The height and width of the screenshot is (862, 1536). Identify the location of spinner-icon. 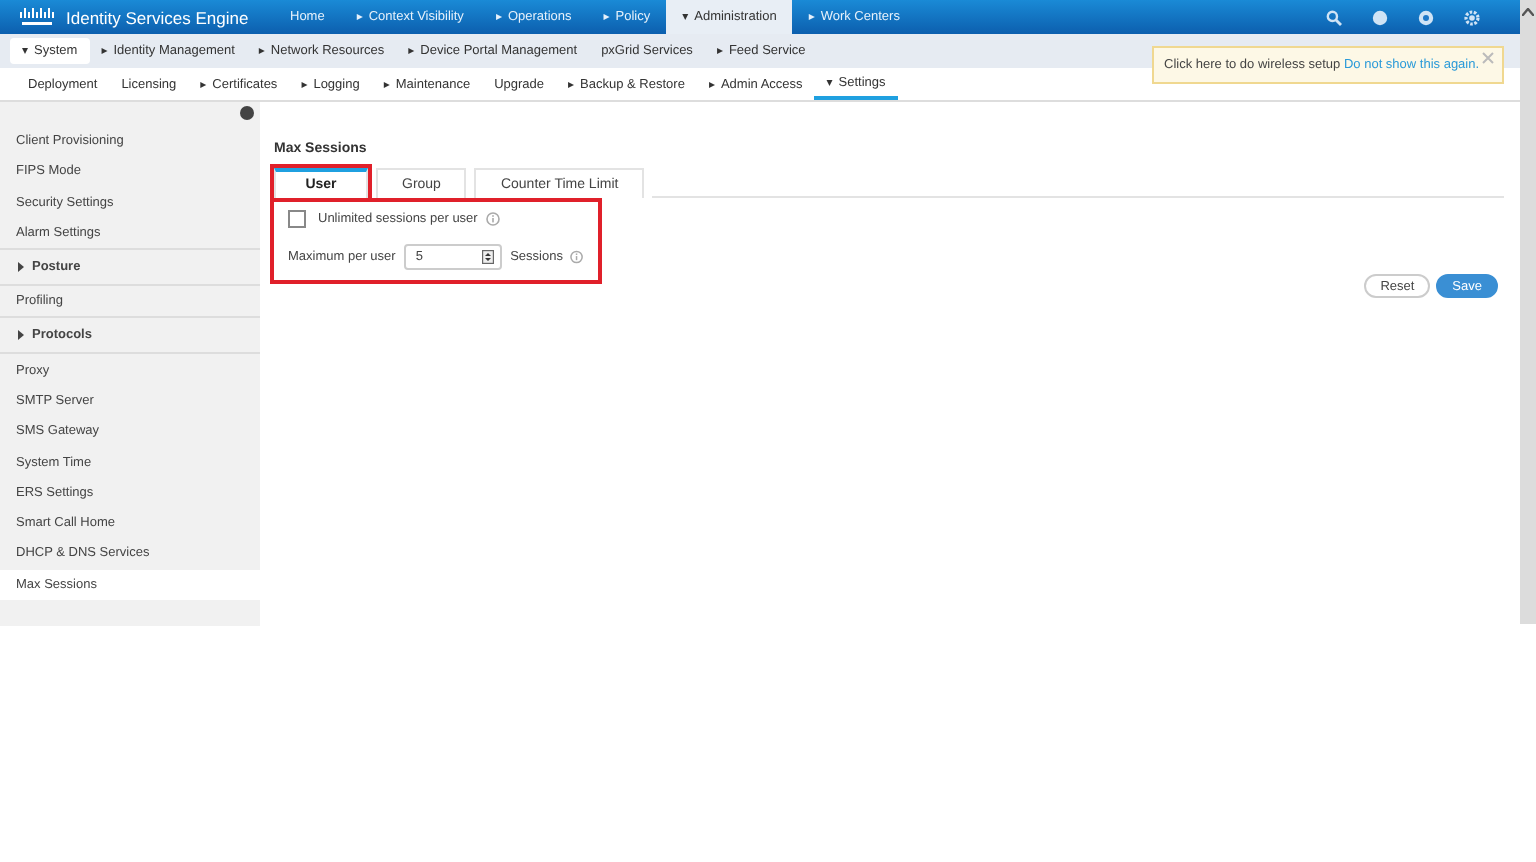
(488, 257).